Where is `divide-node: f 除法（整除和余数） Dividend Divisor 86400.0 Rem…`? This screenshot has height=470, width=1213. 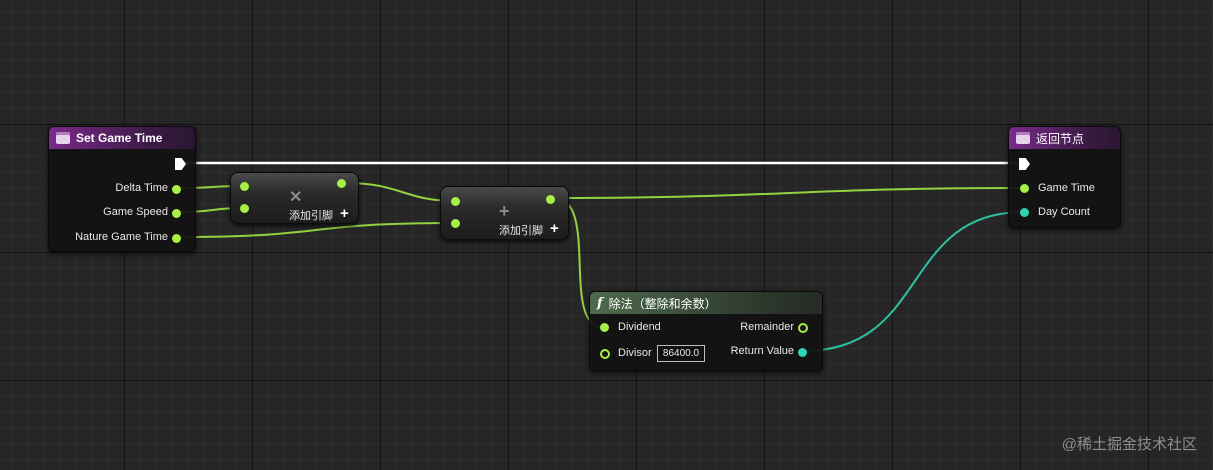
divide-node: f 除法（整除和余数） Dividend Divisor 86400.0 Rem… is located at coordinates (706, 331).